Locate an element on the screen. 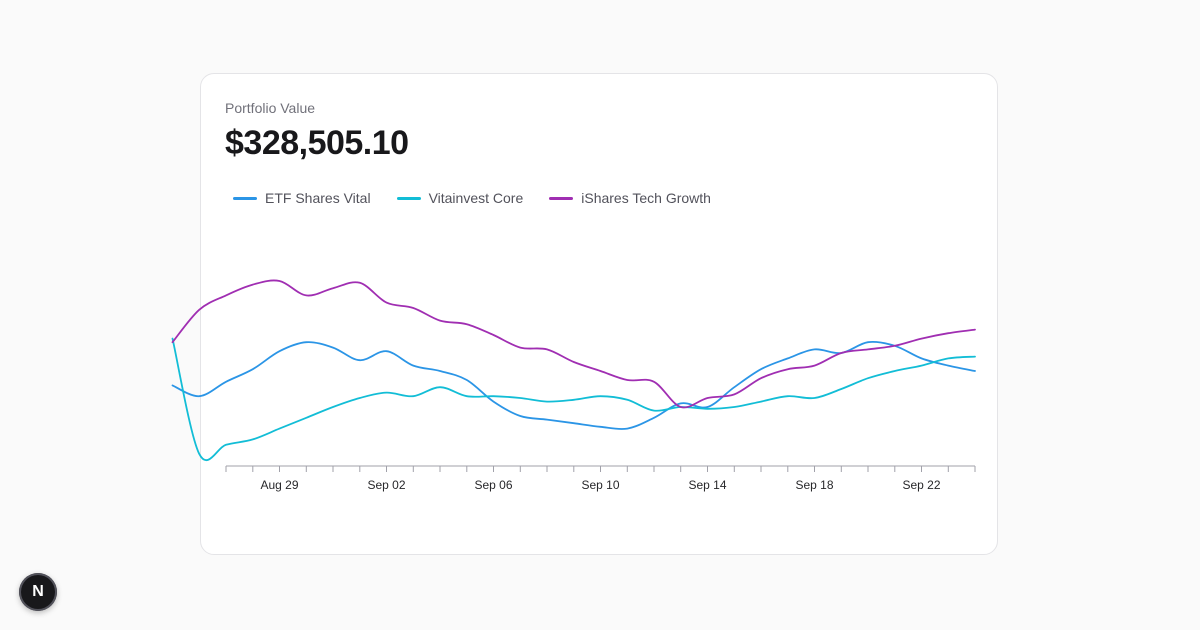 The height and width of the screenshot is (630, 1200). x-tick-label: Sep 02 is located at coordinates (386, 485).